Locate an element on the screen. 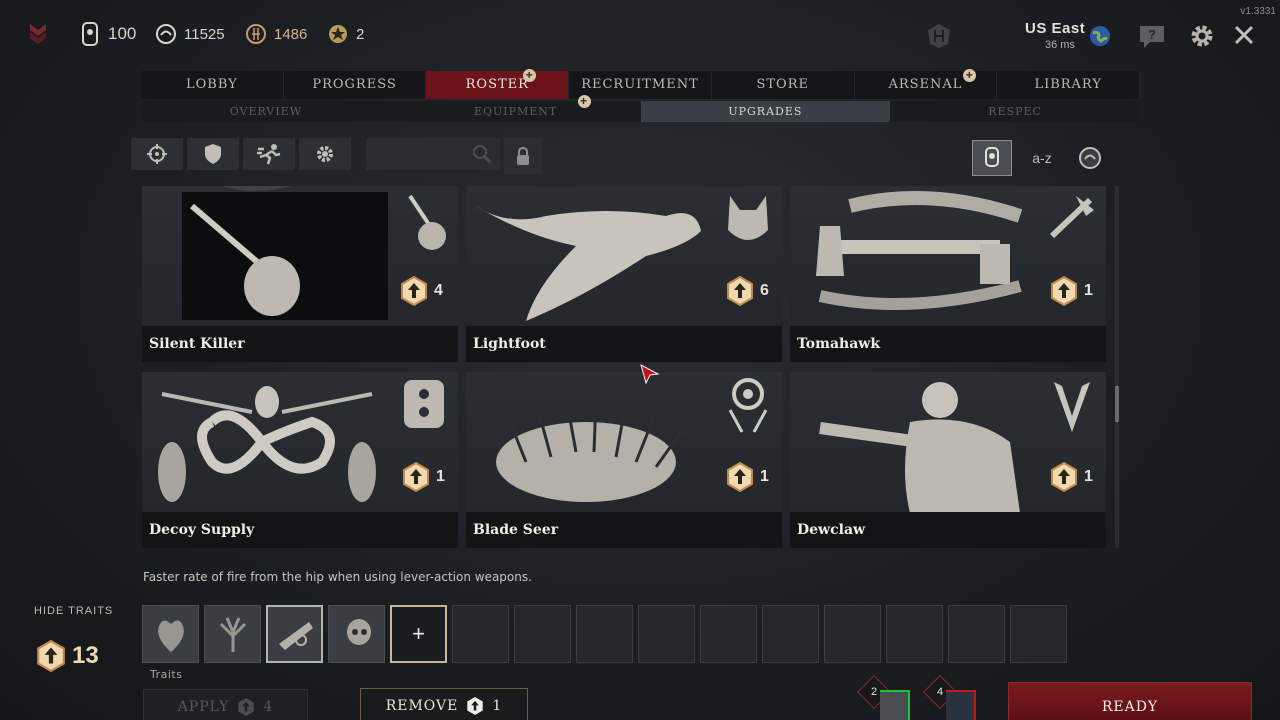  upgrade-card: 1 Decoy Supply is located at coordinates (300, 460).